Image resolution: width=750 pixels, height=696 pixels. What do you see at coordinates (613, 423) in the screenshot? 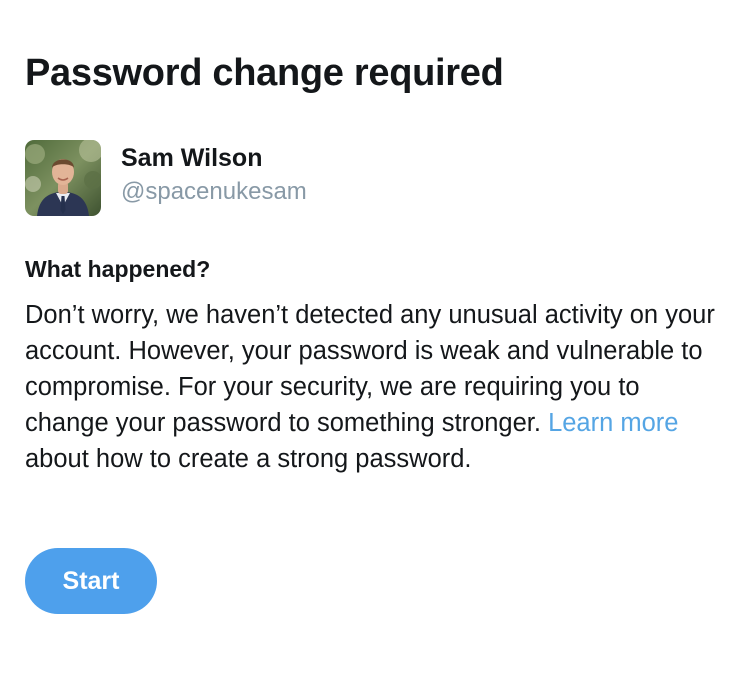
I see `learn-more-link: Learn more` at bounding box center [613, 423].